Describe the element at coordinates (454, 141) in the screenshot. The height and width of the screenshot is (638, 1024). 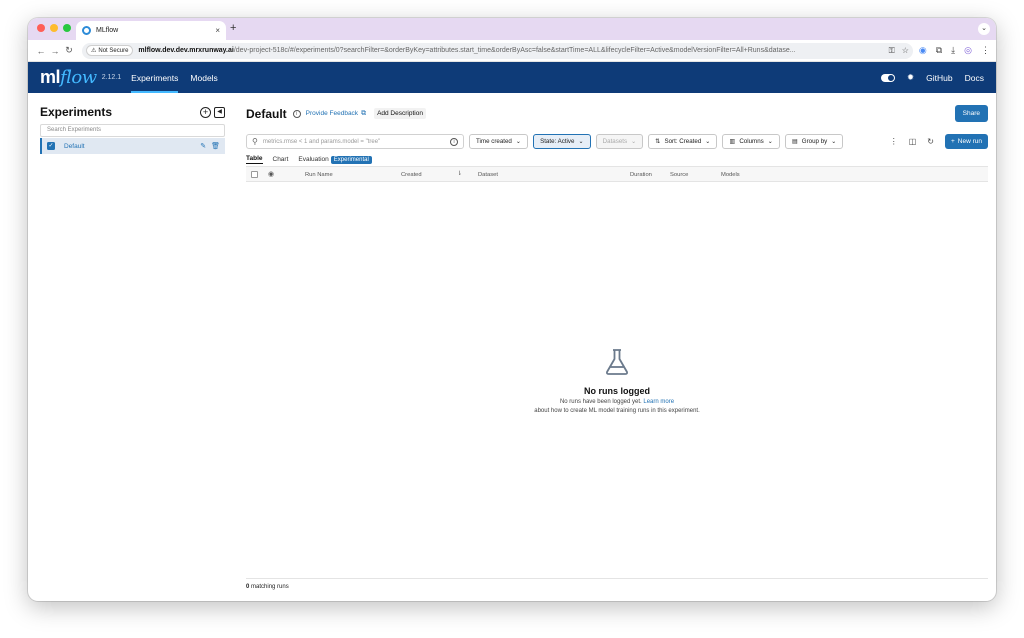
I see `search-info-icon: i` at that location.